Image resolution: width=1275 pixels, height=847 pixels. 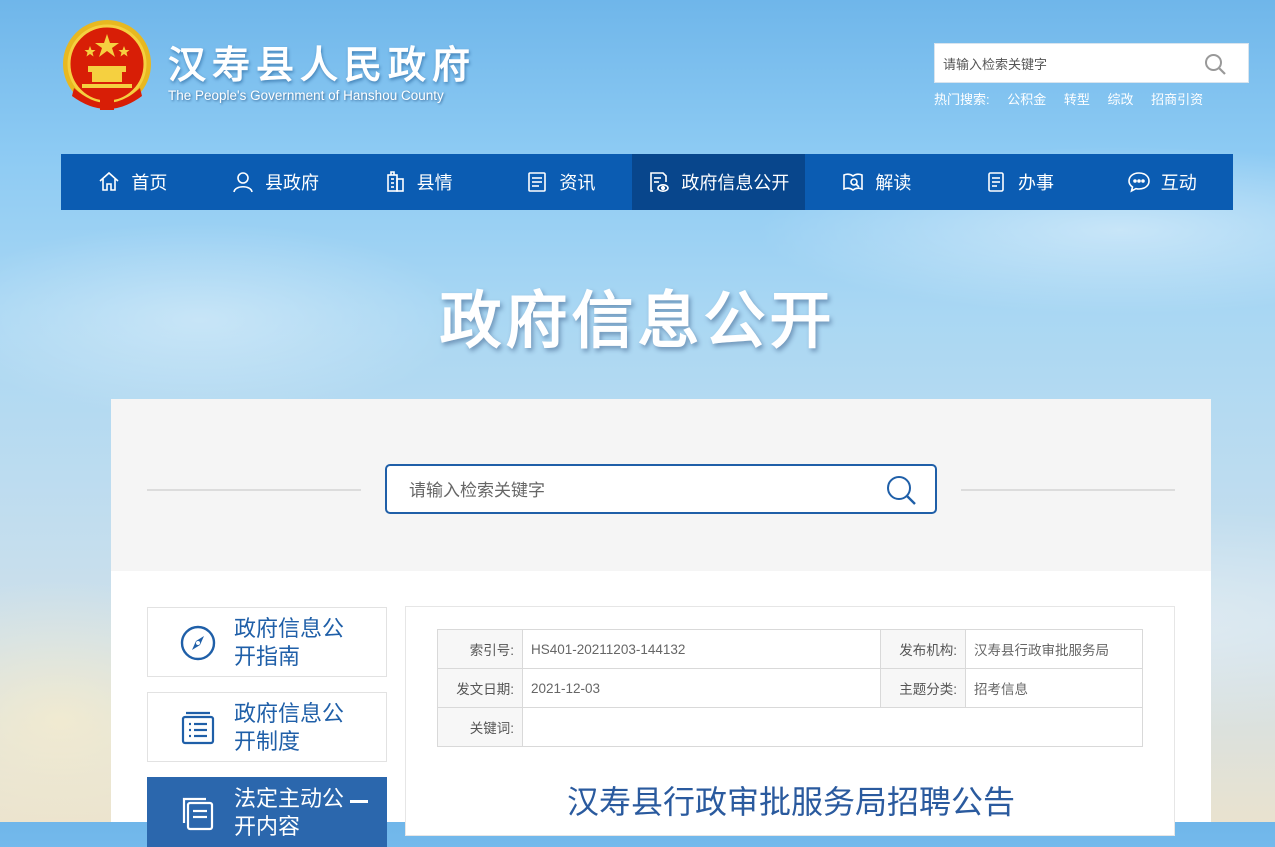 I want to click on date-value: 2021-12-03, so click(x=701, y=688).